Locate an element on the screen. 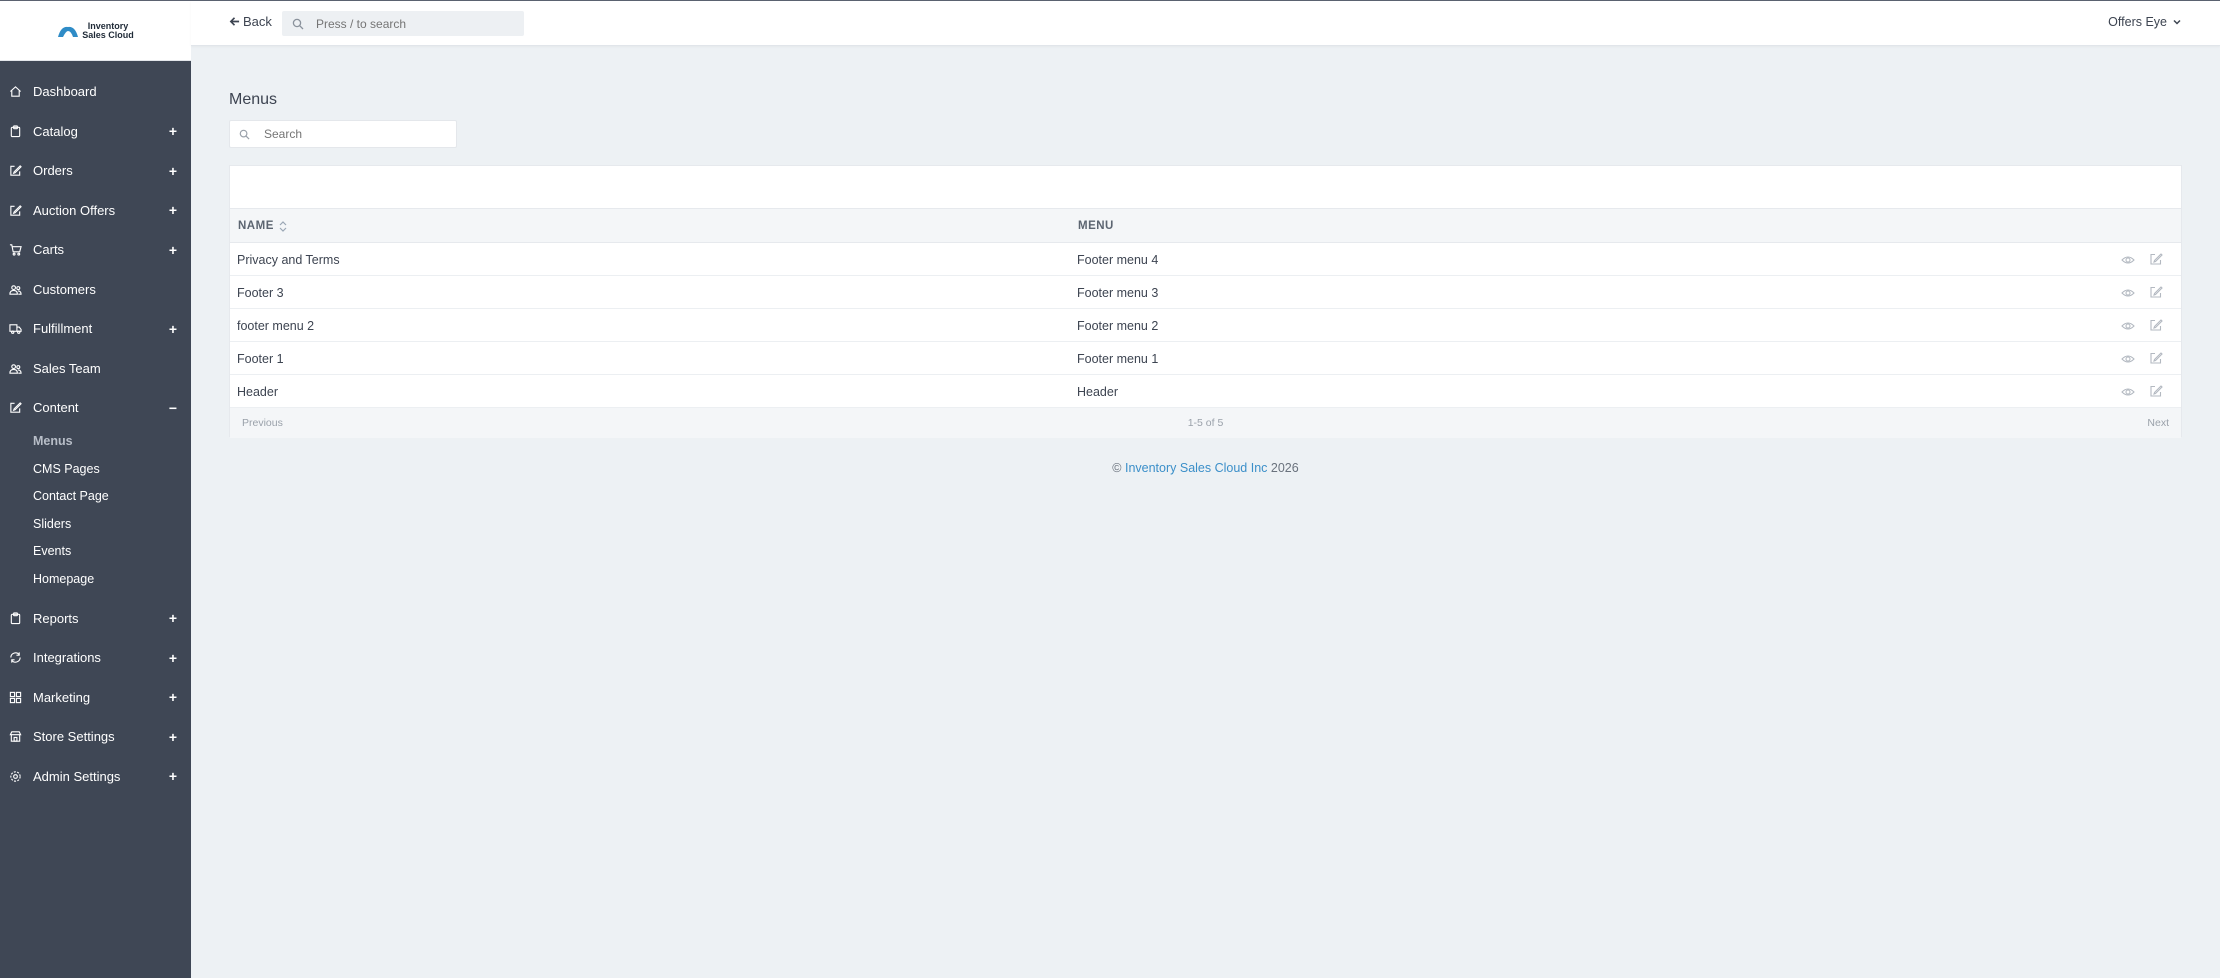 The image size is (2220, 978). sidebar-item-label: Sales Team is located at coordinates (67, 368).